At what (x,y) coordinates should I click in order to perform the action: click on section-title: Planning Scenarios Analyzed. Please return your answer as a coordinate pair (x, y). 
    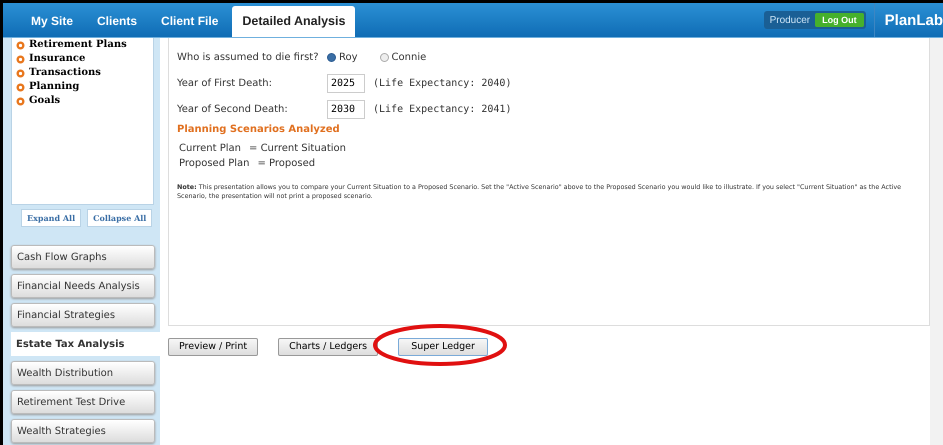
    Looking at the image, I should click on (259, 129).